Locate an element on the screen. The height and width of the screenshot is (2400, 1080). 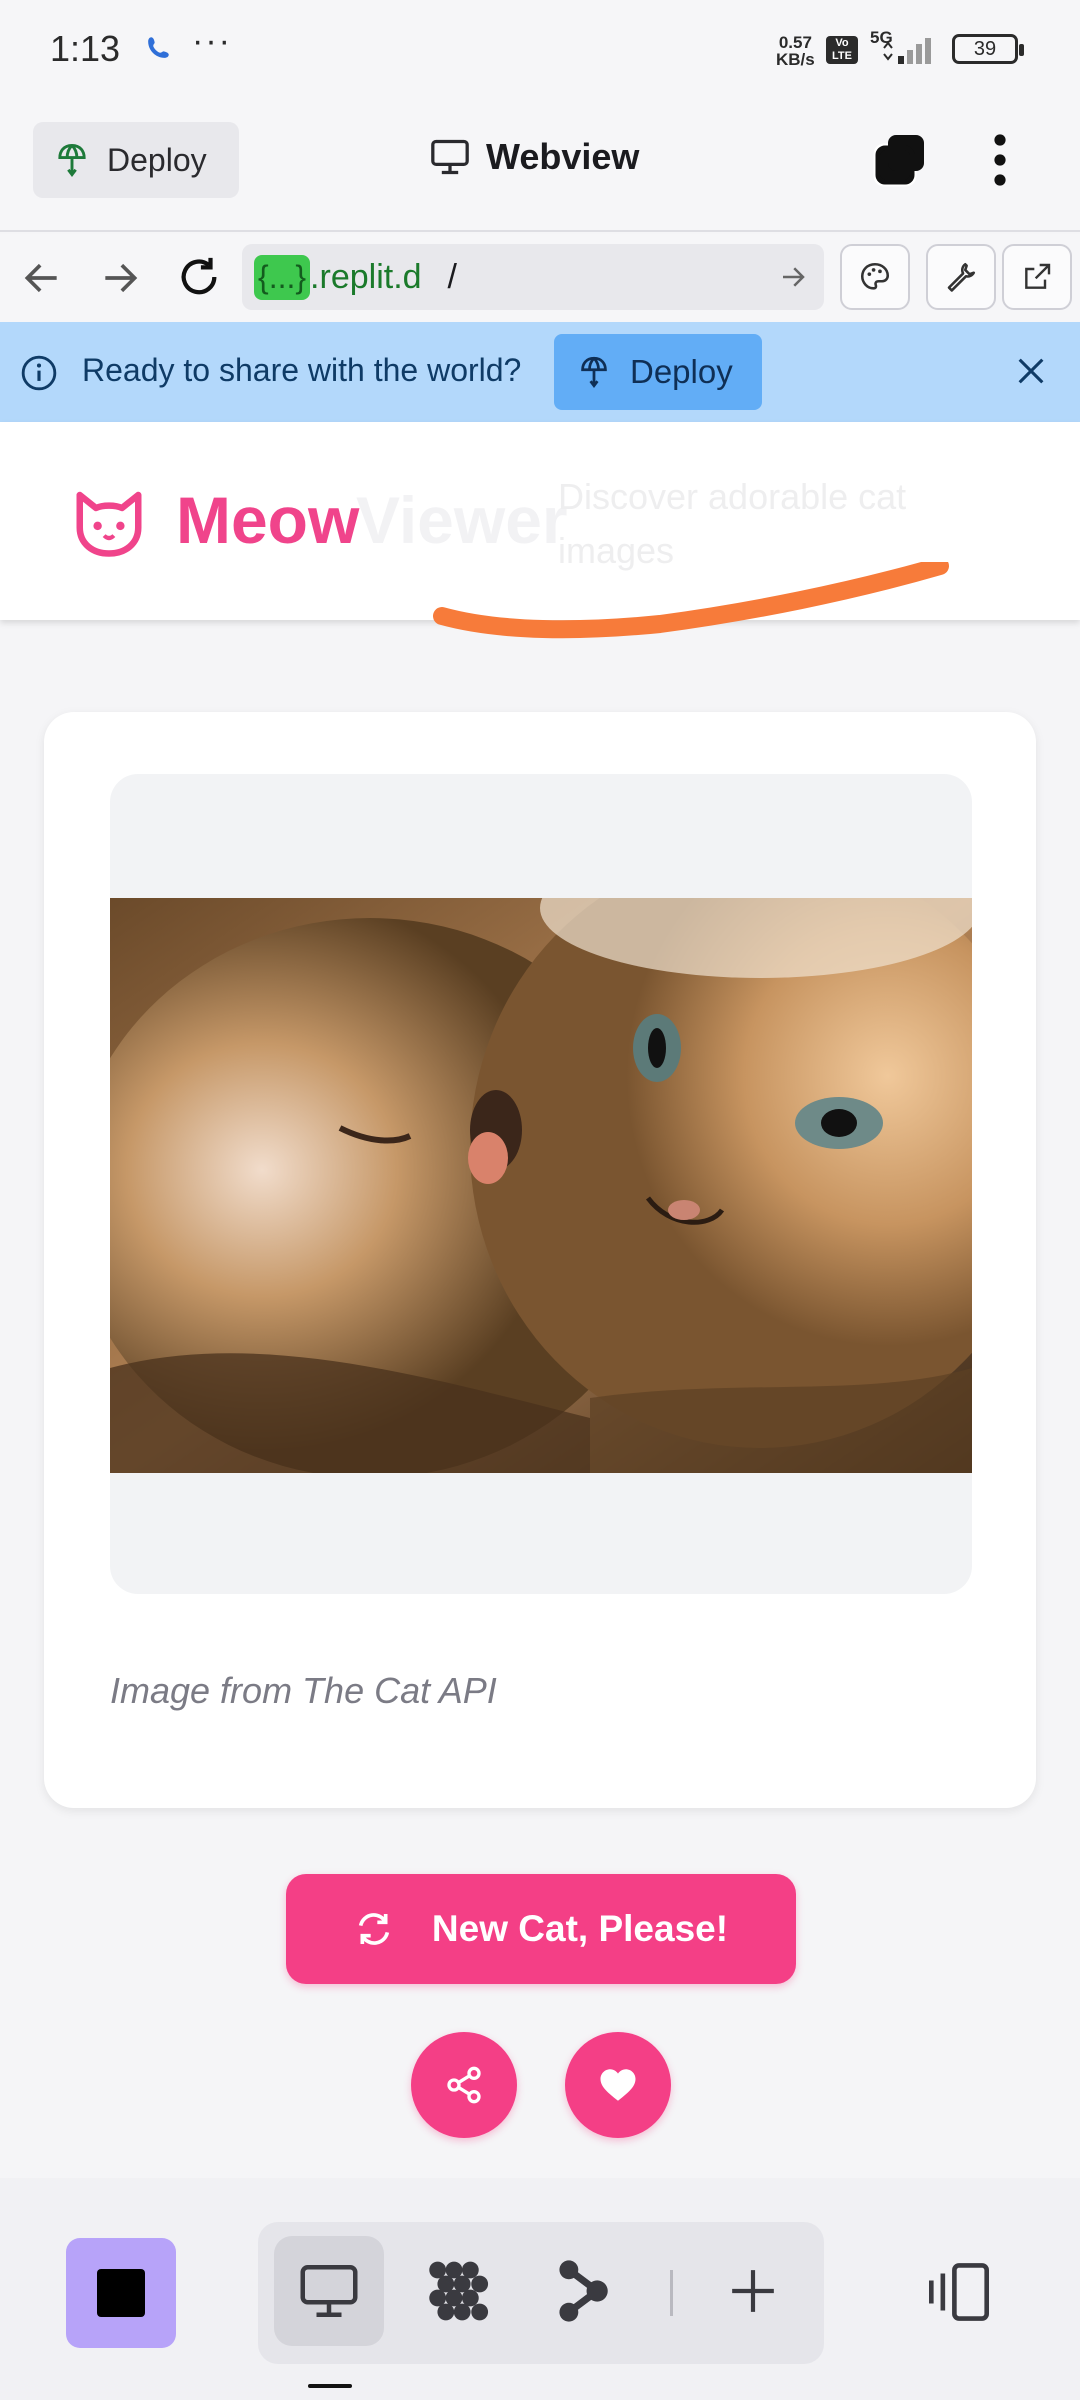
status-bar: 1:13 ··· 0.57 KB/s Vo LTE 5G 39 is located at coordinates (540, 50).